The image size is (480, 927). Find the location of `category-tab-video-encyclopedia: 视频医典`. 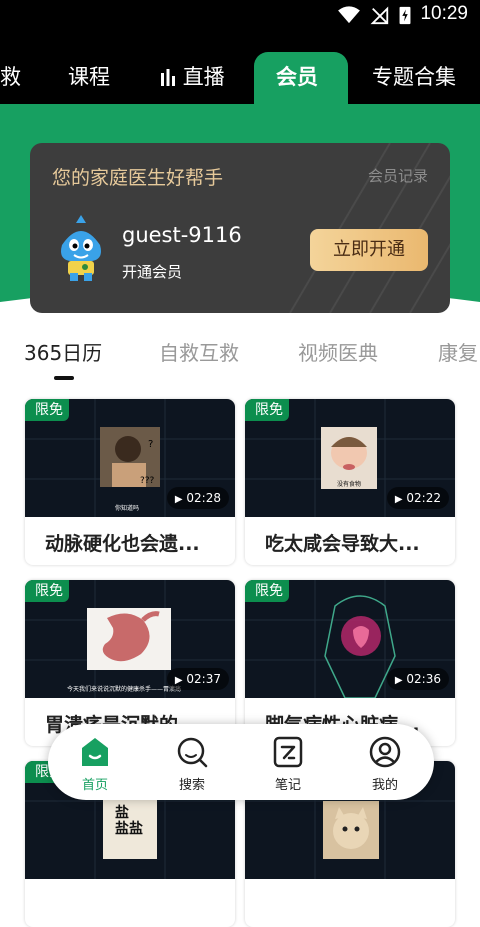

category-tab-video-encyclopedia: 视频医典 is located at coordinates (338, 351).